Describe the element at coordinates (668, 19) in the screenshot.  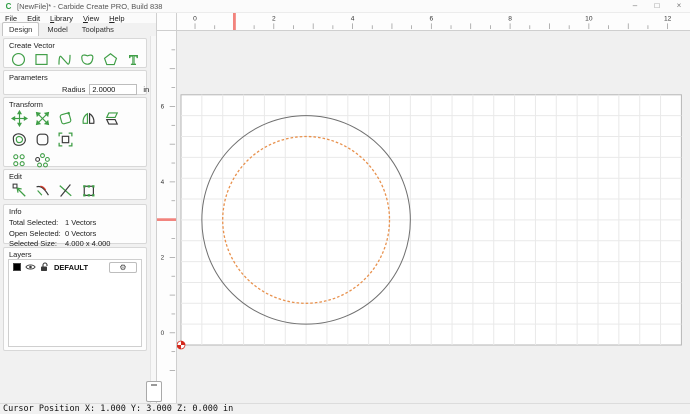
I see `svg-text: 12` at that location.